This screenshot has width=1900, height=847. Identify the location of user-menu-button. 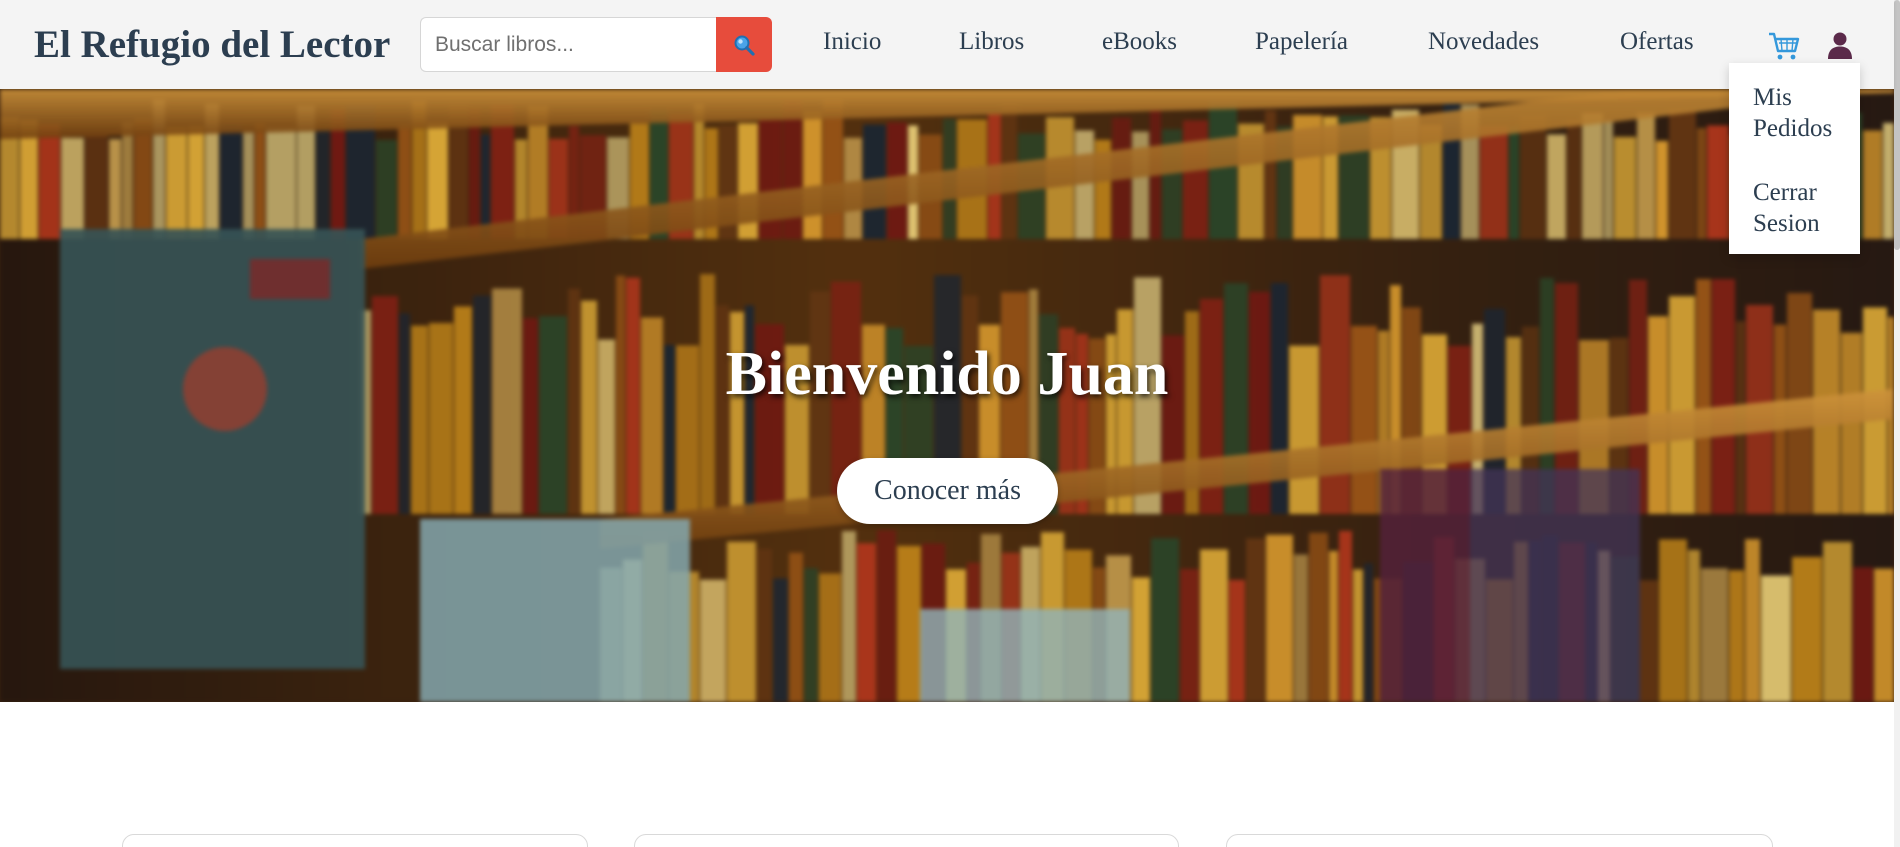
(1840, 45).